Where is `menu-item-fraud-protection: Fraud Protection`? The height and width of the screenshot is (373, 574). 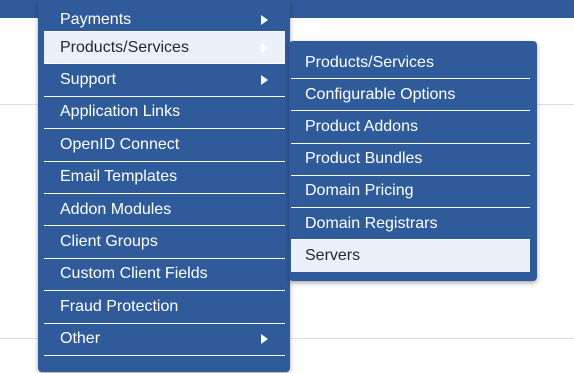
menu-item-fraud-protection: Fraud Protection is located at coordinates (164, 307).